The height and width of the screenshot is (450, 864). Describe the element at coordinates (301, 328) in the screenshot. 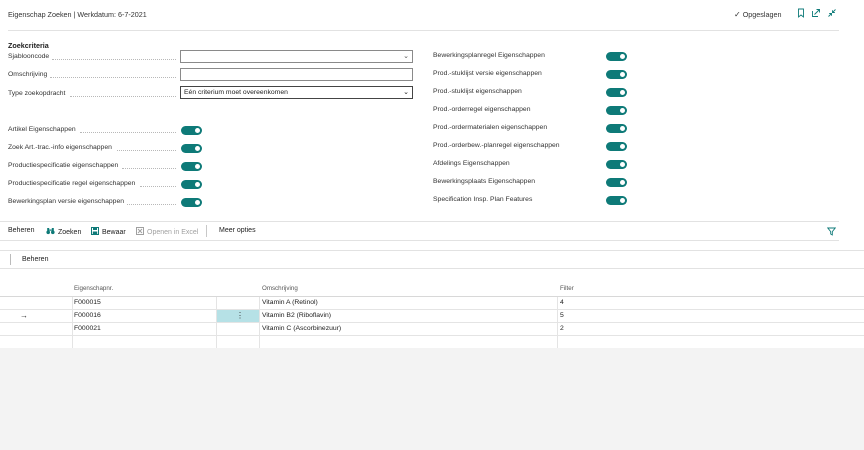

I see `cell-omschrijving: Vitamin C (Ascorbinezuur)` at that location.